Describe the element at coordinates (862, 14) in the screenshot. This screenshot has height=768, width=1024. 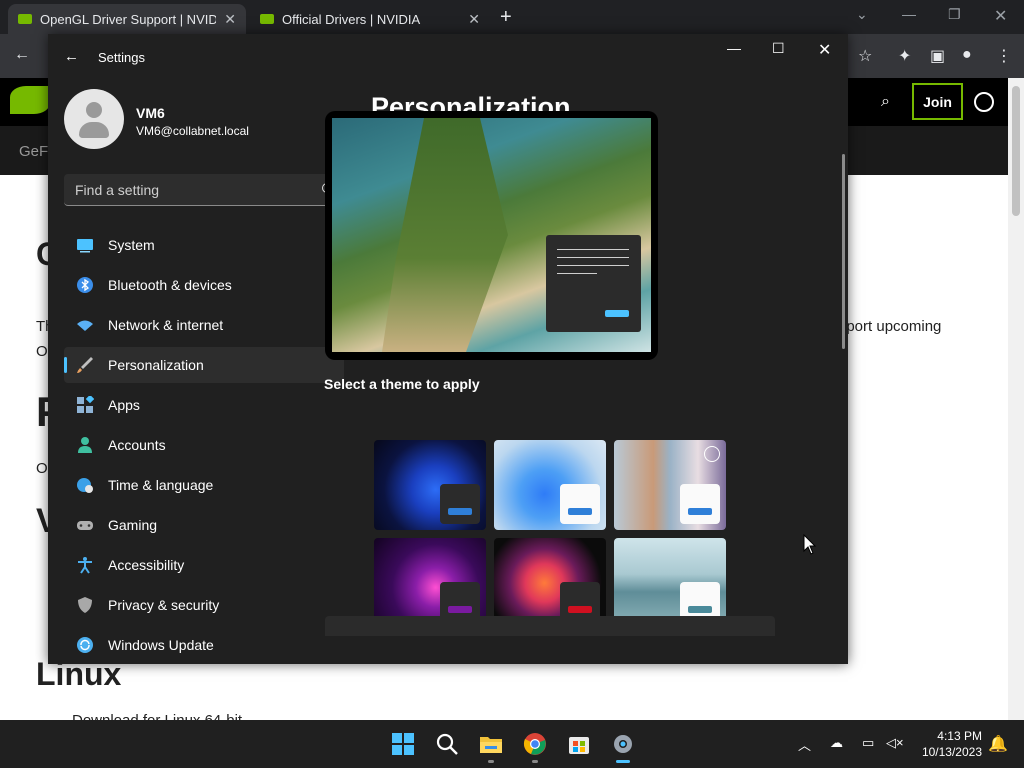
I see `tab-search-chevron-icon: ⌄` at that location.